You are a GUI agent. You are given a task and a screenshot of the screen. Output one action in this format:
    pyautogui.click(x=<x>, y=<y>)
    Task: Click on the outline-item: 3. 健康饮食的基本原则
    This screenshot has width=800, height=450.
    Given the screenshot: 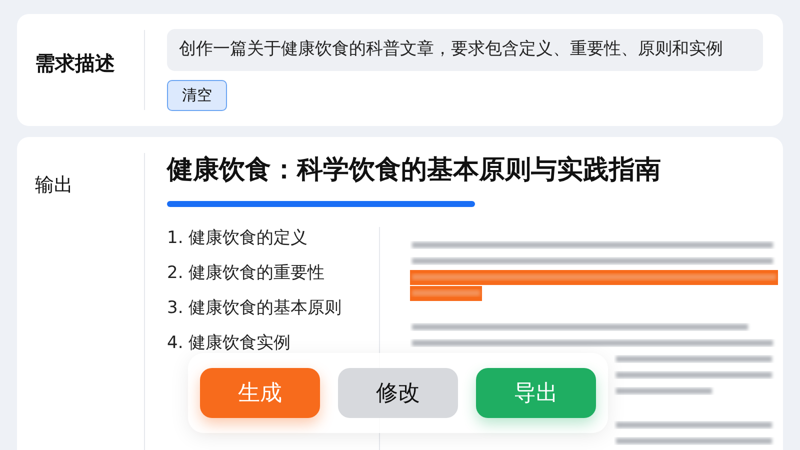 What is the action you would take?
    pyautogui.click(x=255, y=308)
    